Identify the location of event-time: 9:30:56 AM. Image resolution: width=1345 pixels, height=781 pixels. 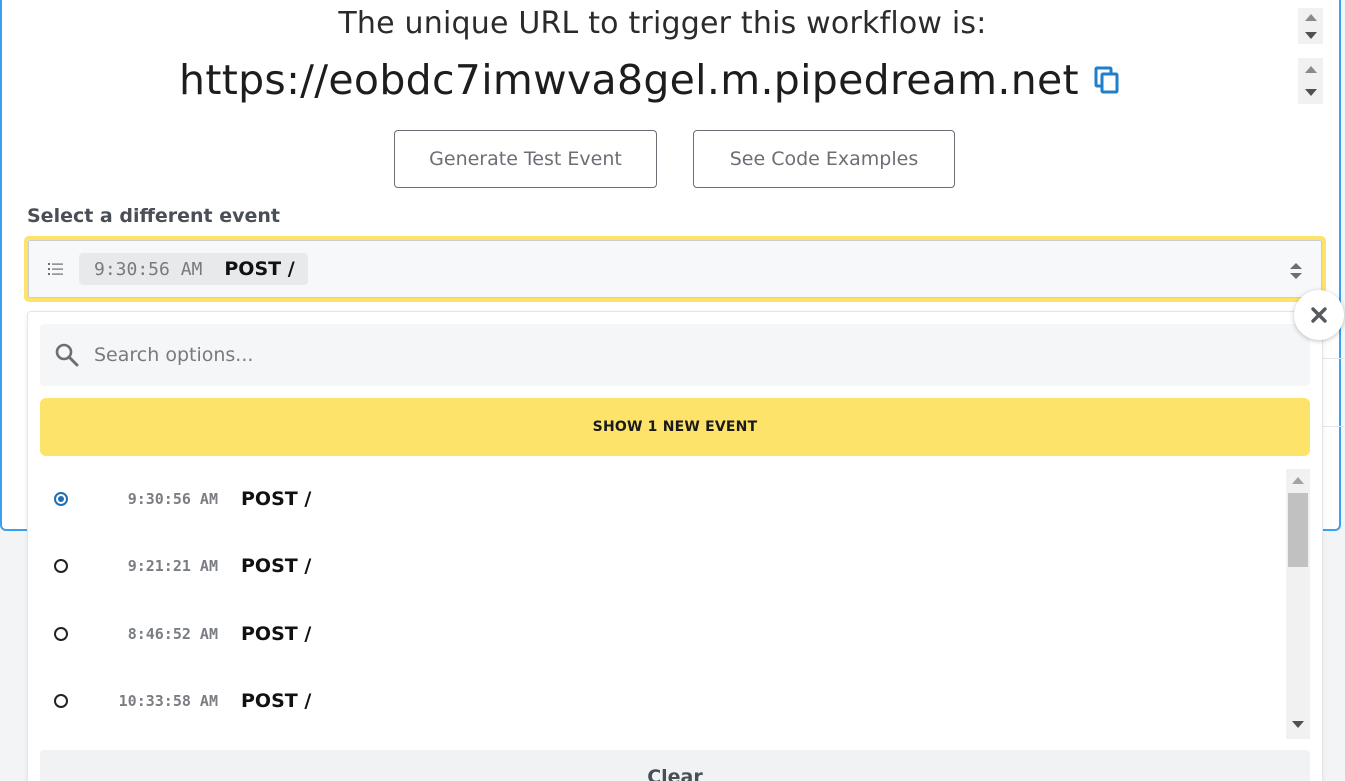
(172, 498).